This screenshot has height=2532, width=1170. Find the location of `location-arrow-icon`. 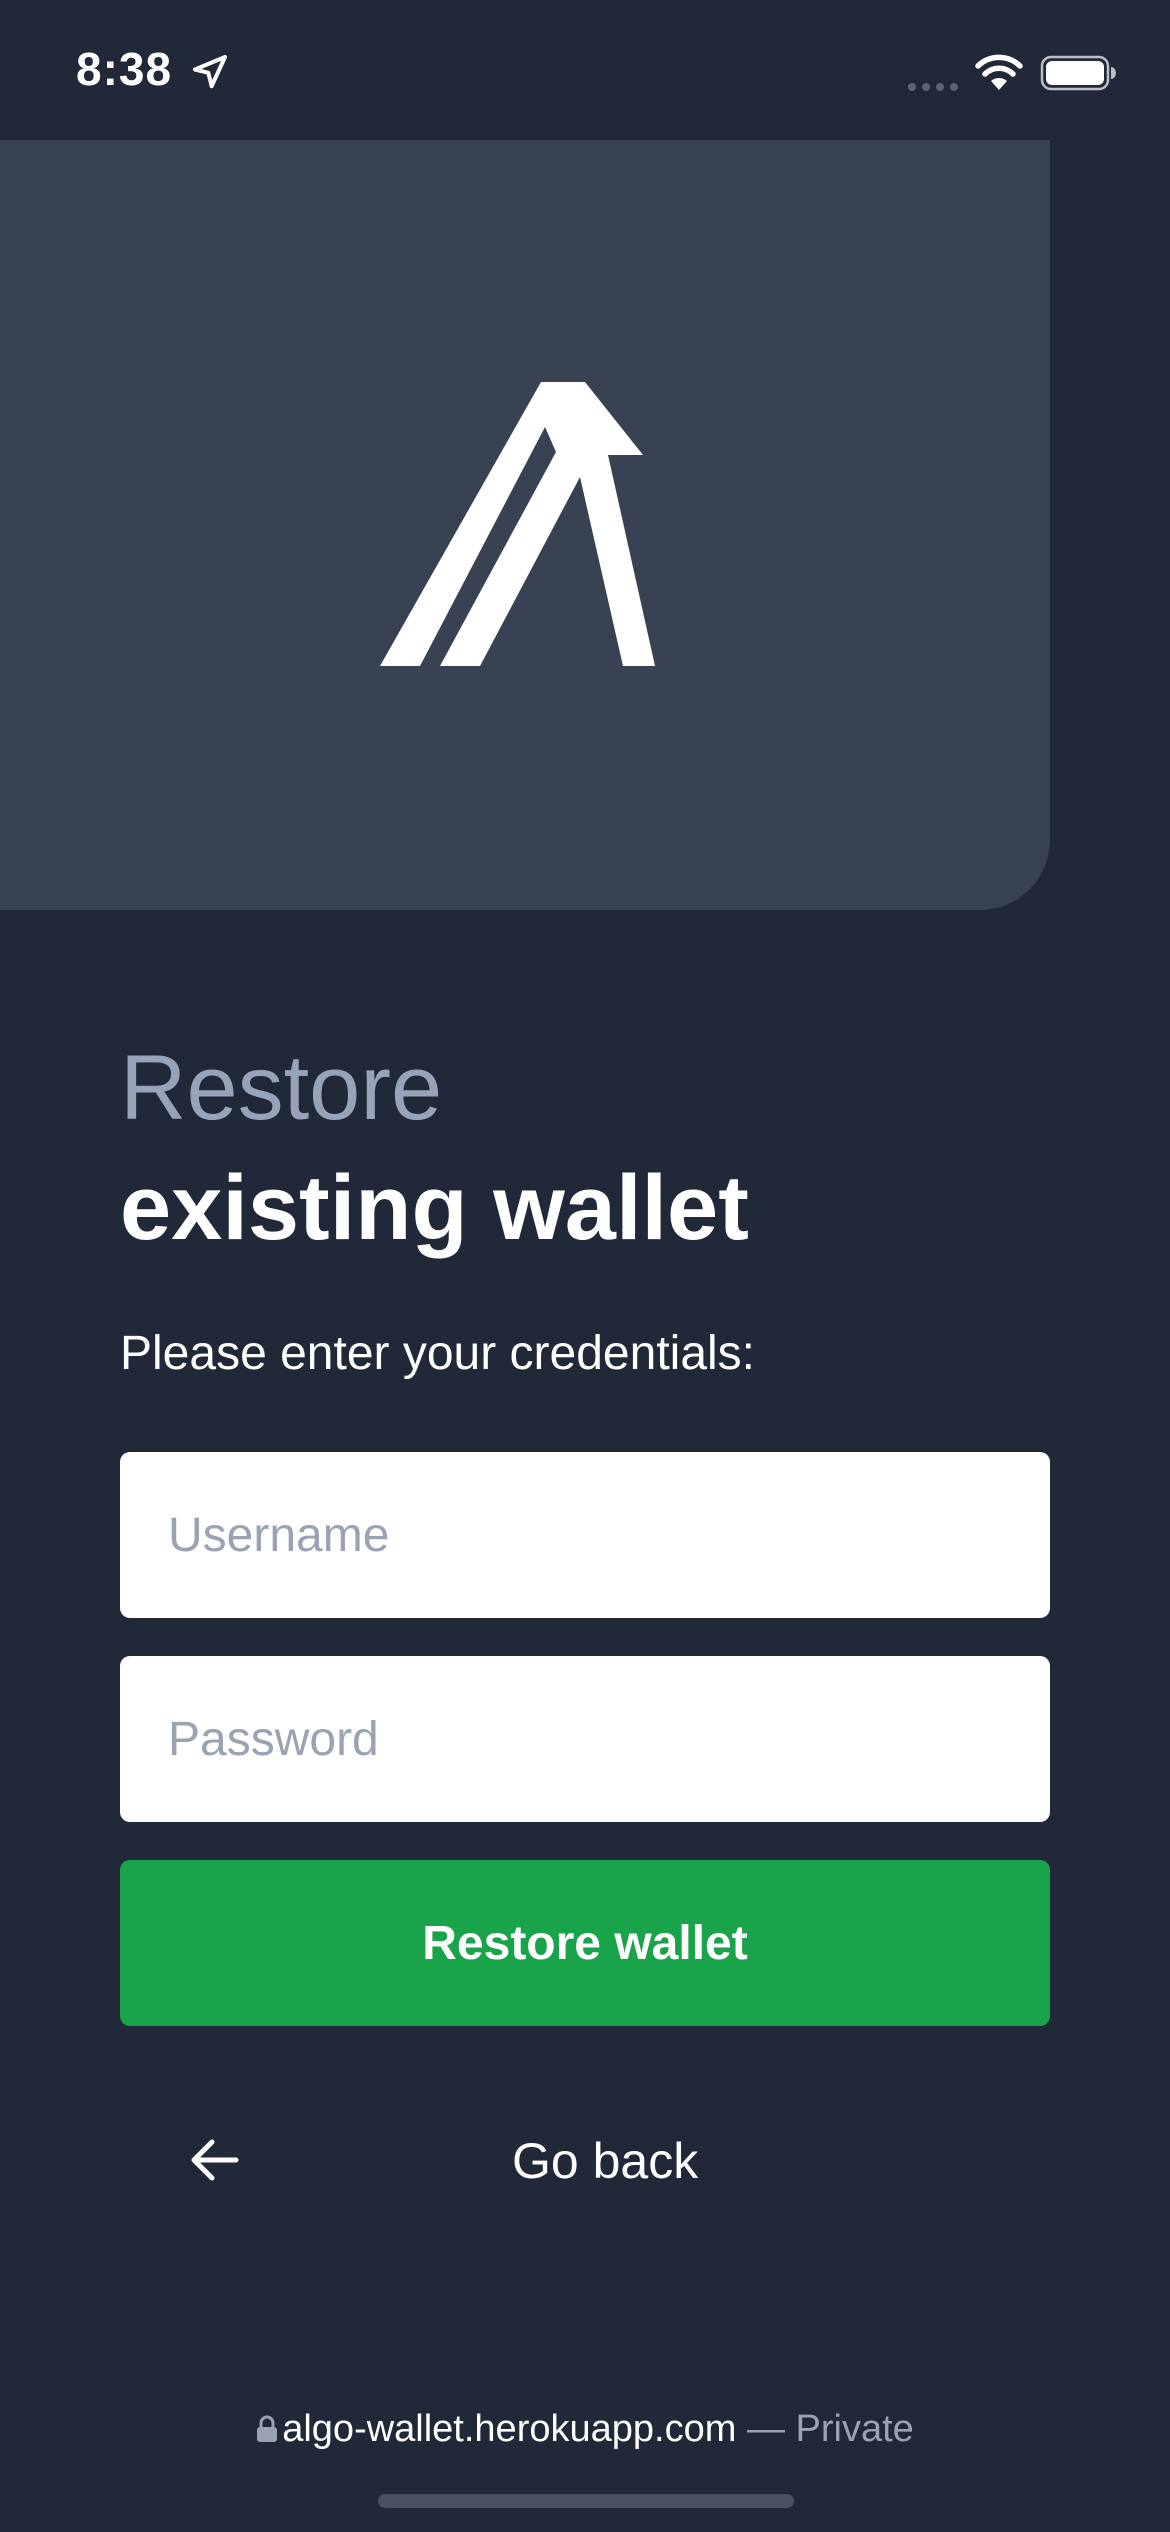

location-arrow-icon is located at coordinates (210, 72).